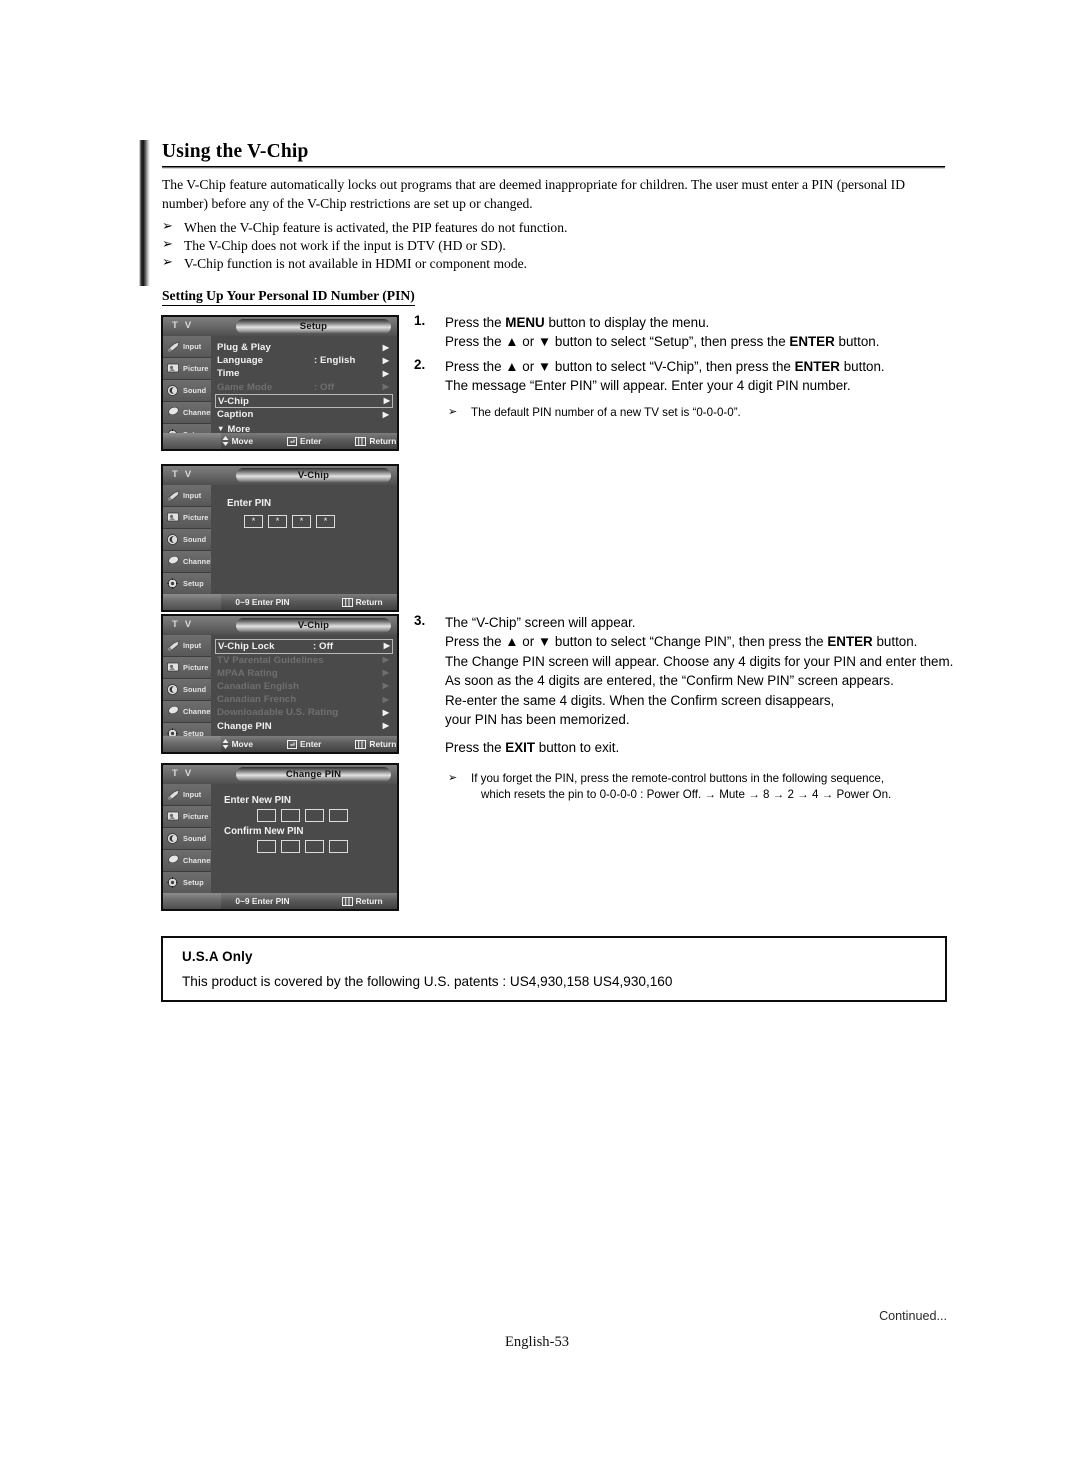  What do you see at coordinates (264, 831) in the screenshot?
I see `confirm-new-pin-label: Confirm New PIN` at bounding box center [264, 831].